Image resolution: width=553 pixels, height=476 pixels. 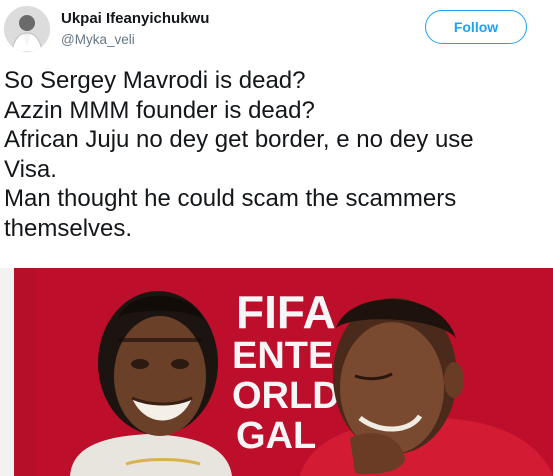 I want to click on author-handle: @Myka_veli, so click(x=98, y=39).